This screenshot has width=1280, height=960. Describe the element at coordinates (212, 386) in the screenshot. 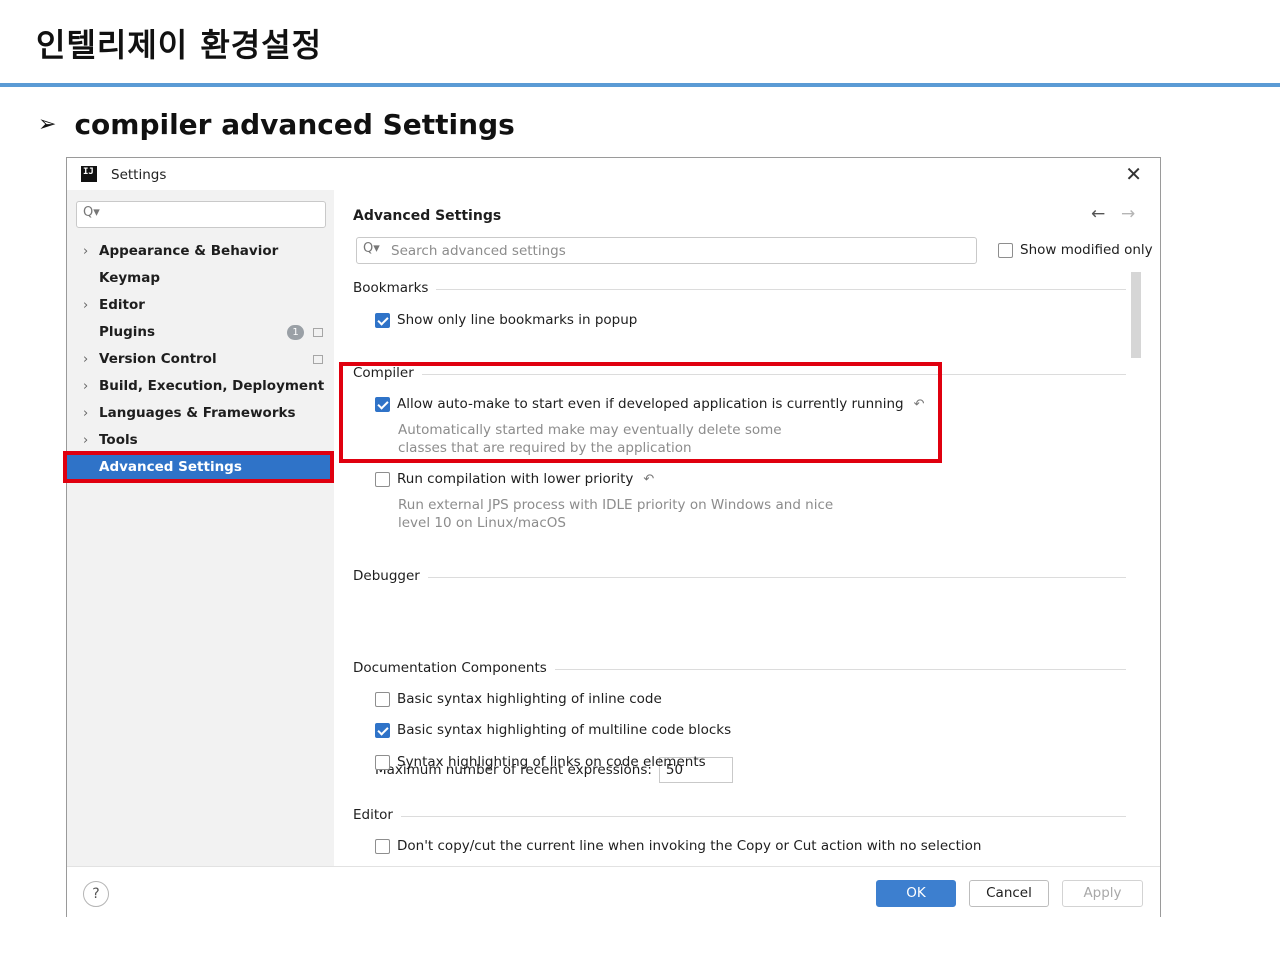

I see `sidebar-item-label: Build, Execution, Deployment` at that location.